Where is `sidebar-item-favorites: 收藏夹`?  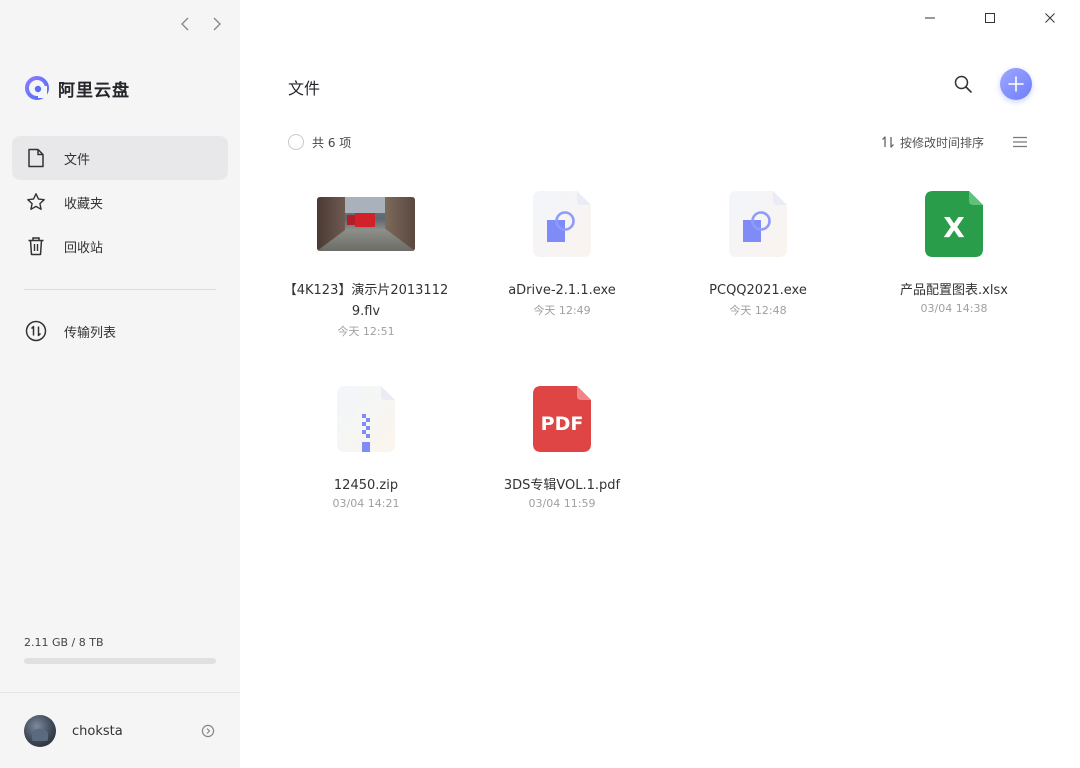 sidebar-item-favorites: 收藏夹 is located at coordinates (120, 202).